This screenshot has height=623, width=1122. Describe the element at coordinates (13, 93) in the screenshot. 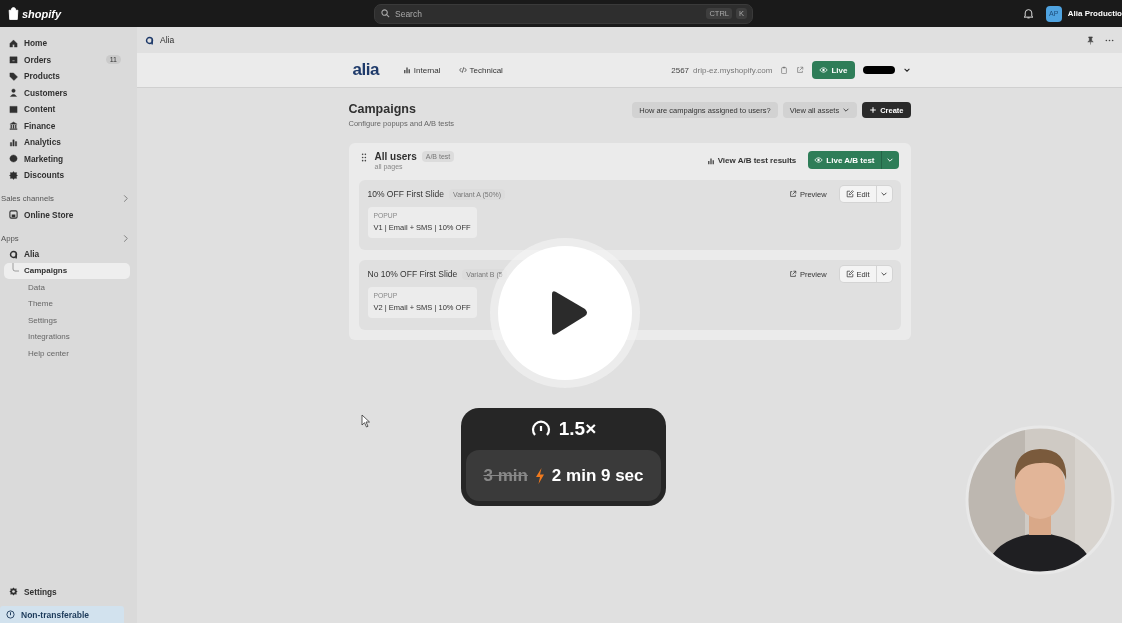

I see `person-icon` at that location.